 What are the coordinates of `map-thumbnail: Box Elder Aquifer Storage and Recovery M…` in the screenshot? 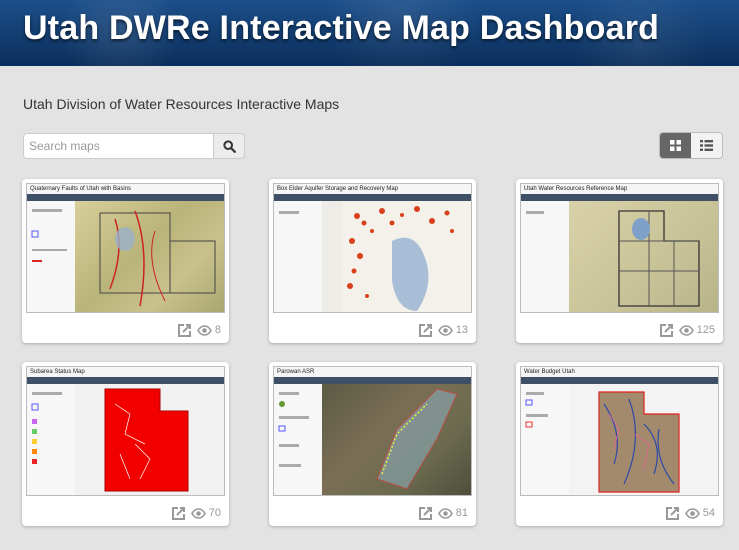 It's located at (372, 248).